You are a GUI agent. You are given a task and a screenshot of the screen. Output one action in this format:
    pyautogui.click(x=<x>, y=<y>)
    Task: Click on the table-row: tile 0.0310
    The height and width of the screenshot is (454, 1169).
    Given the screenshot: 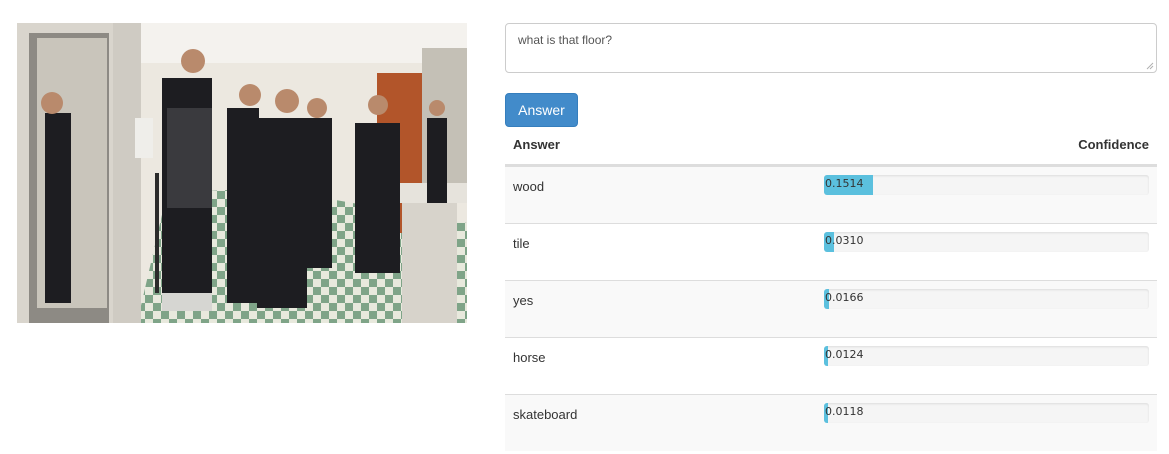 What is the action you would take?
    pyautogui.click(x=831, y=251)
    